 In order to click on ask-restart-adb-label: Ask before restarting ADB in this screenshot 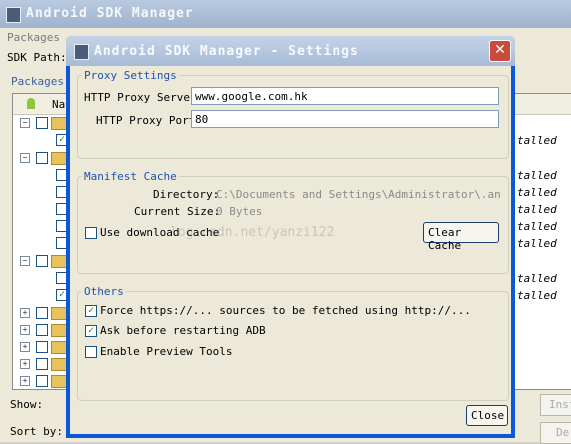, I will do `click(183, 330)`.